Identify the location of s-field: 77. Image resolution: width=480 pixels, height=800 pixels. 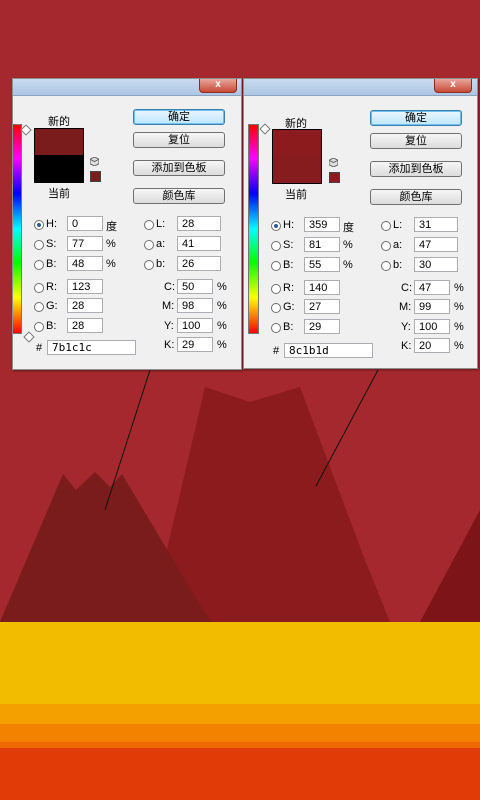
(85, 243).